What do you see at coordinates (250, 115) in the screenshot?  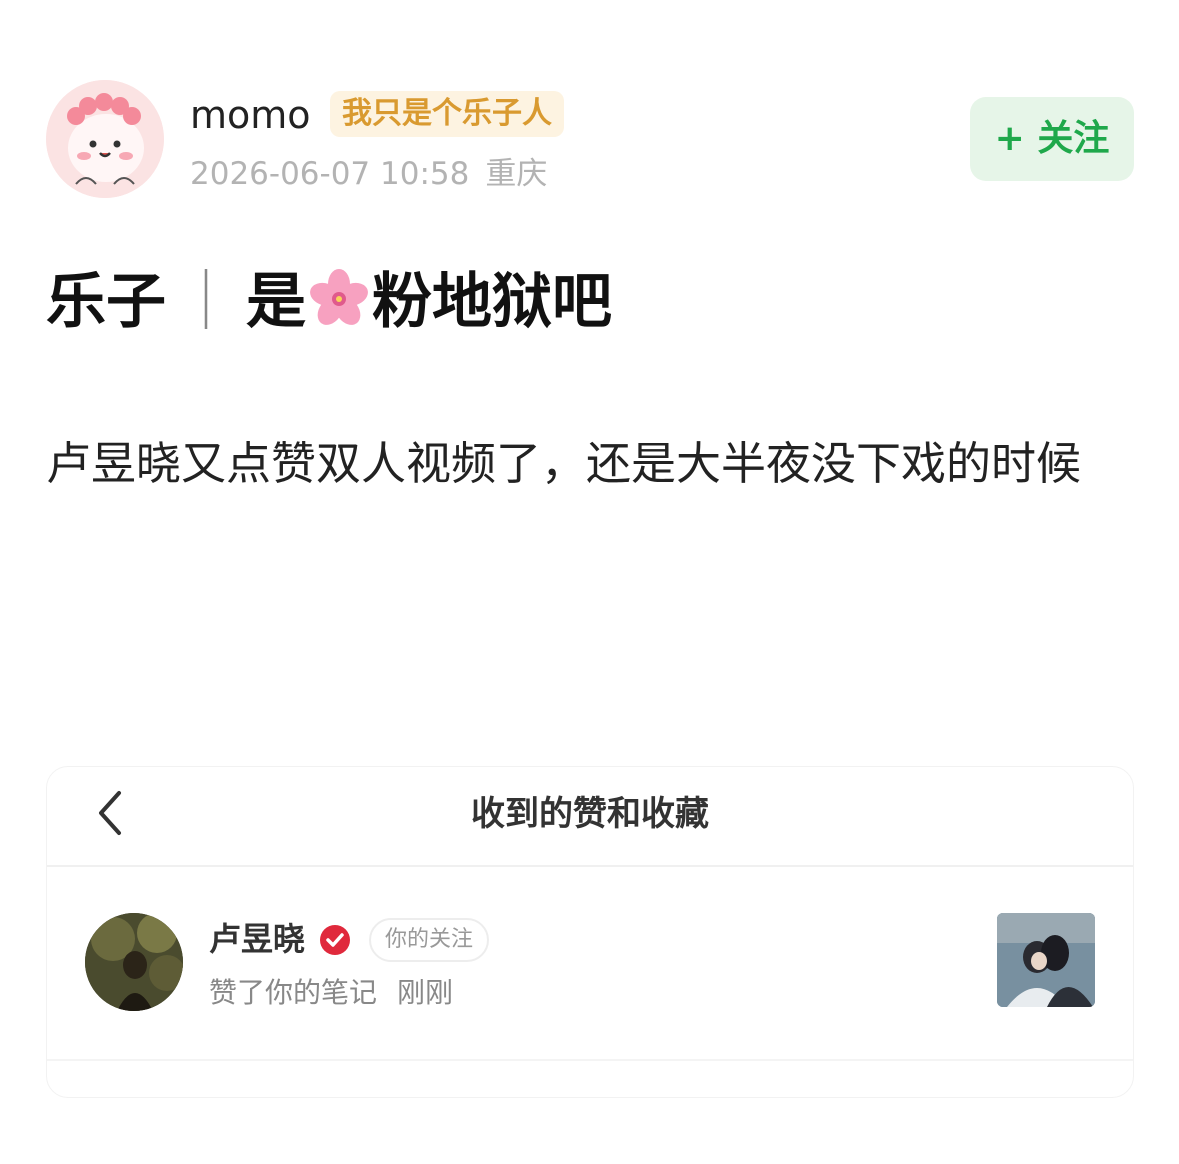 I see `author-name: momo` at bounding box center [250, 115].